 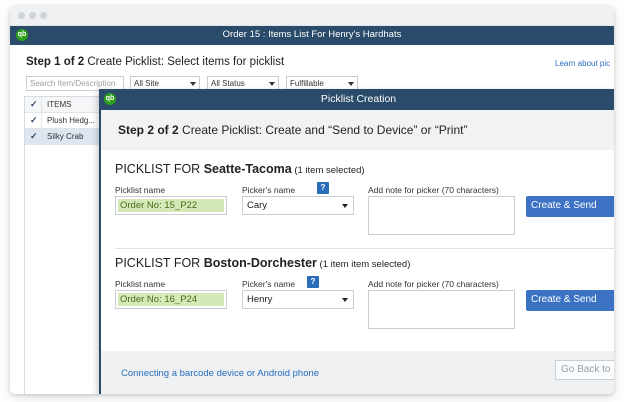 I want to click on picklist-name-value: Order No: 16_P24, so click(x=171, y=299).